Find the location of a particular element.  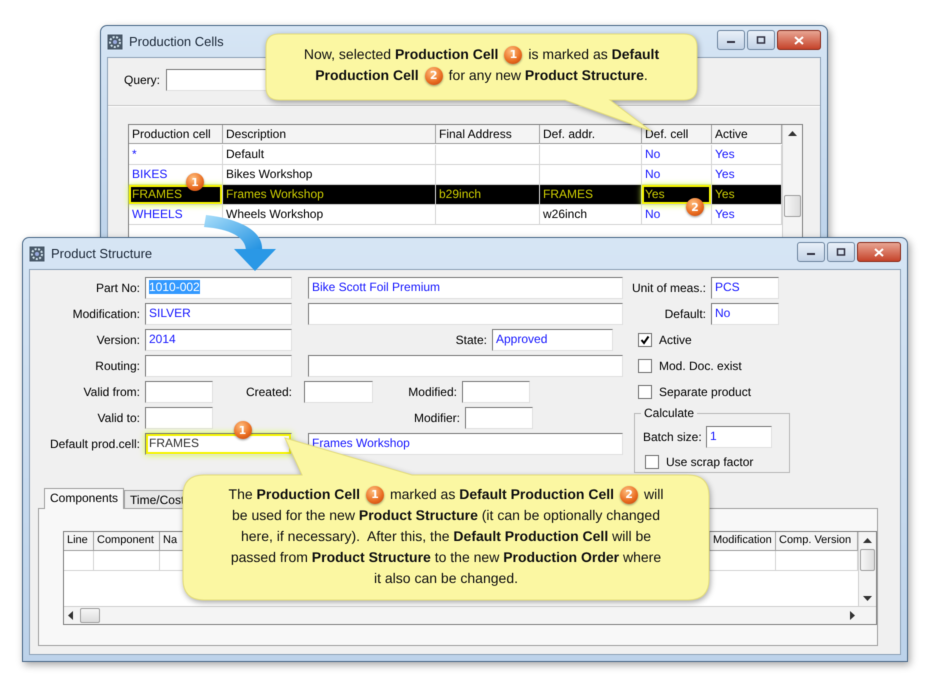

callout-text: Now, selected Production Cell is located at coordinates (401, 54).